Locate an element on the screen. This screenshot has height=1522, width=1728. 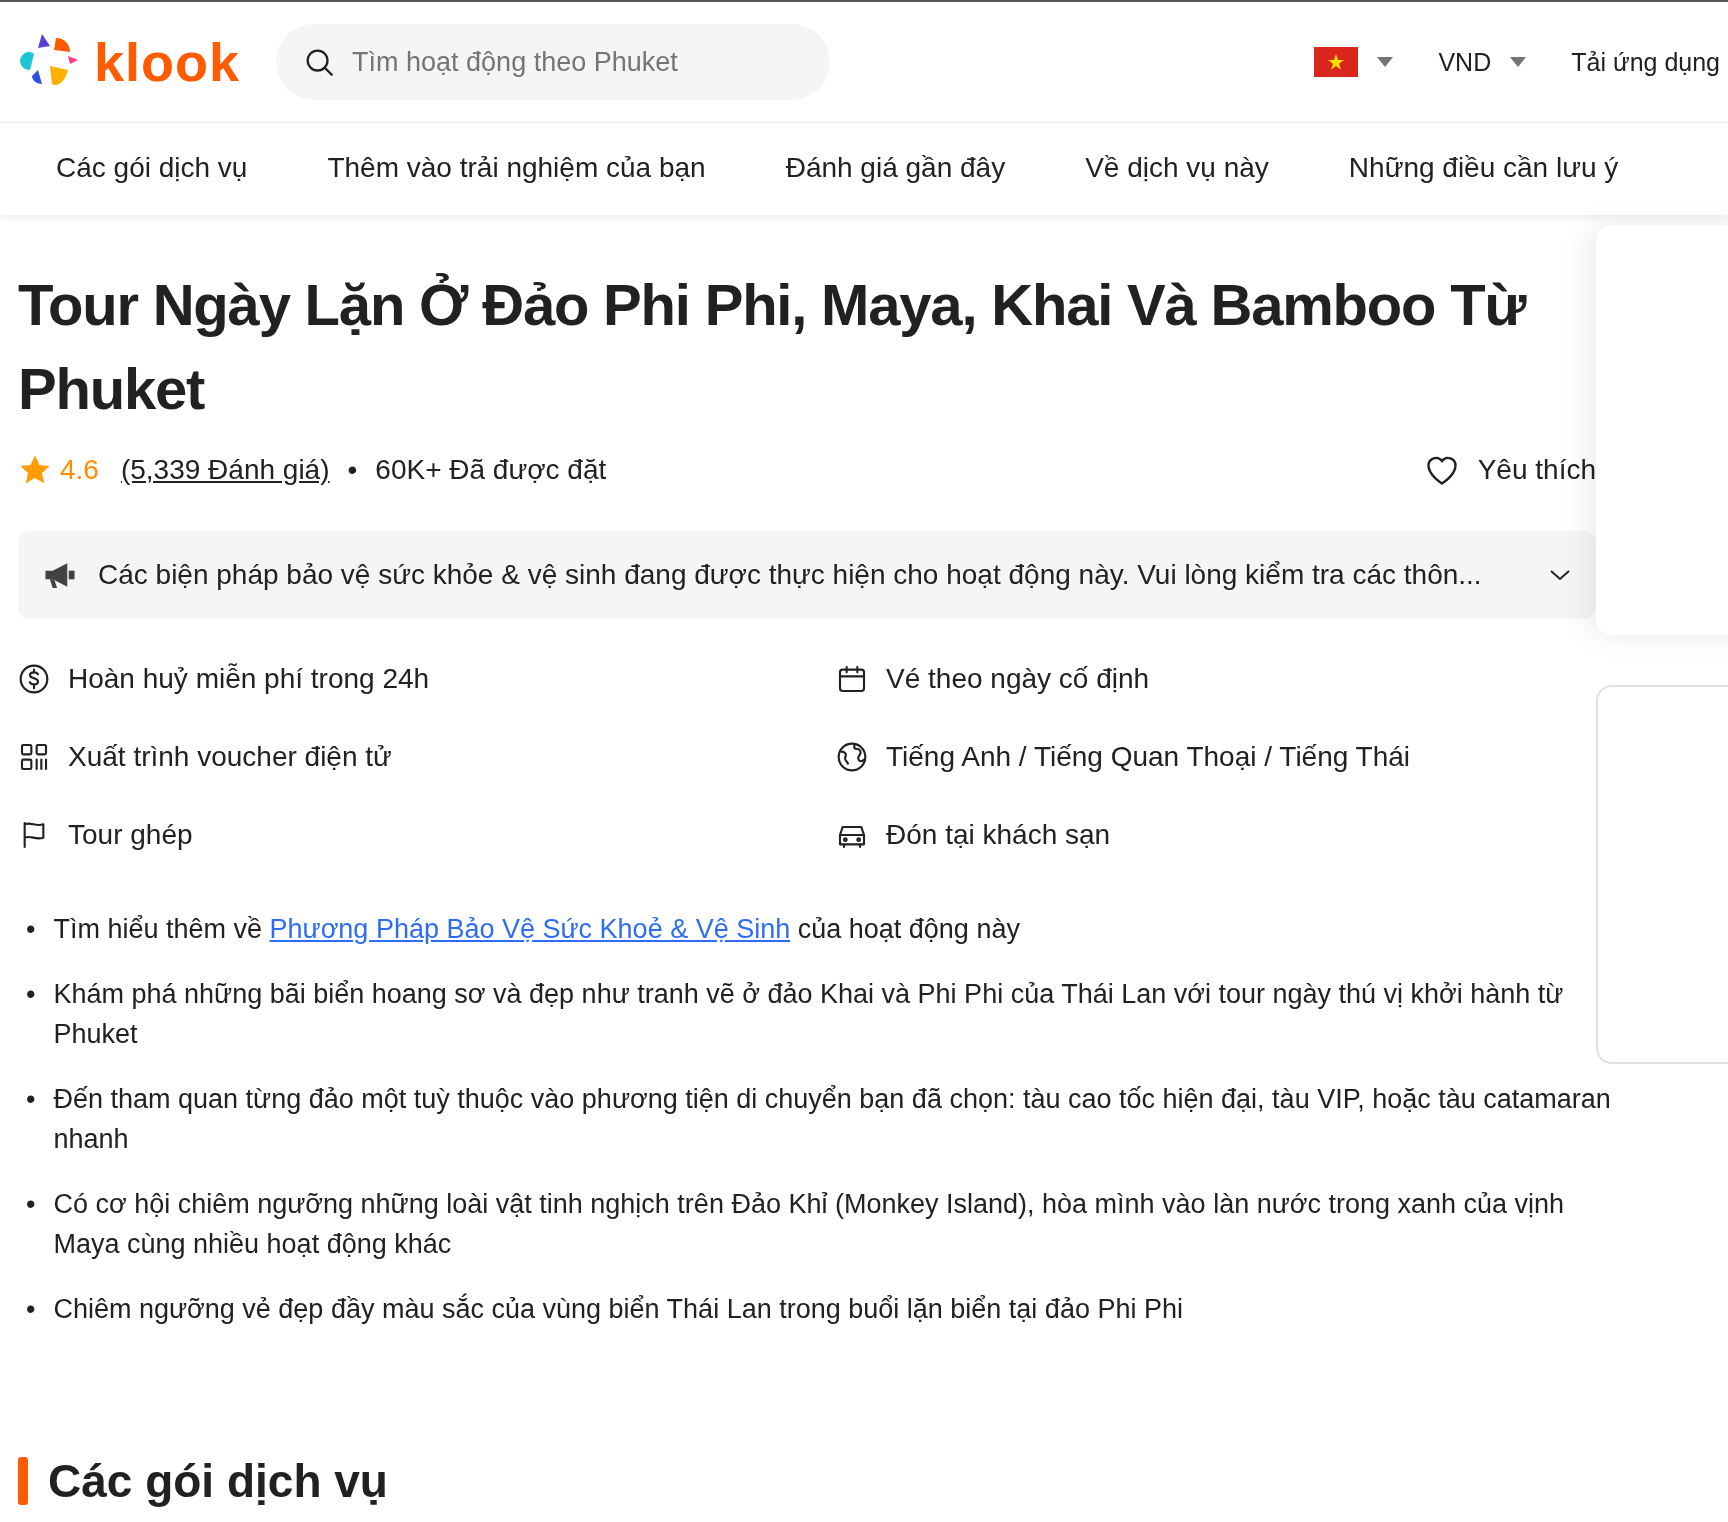
booked-count: 60K+ Đã được đặt is located at coordinates (491, 470).